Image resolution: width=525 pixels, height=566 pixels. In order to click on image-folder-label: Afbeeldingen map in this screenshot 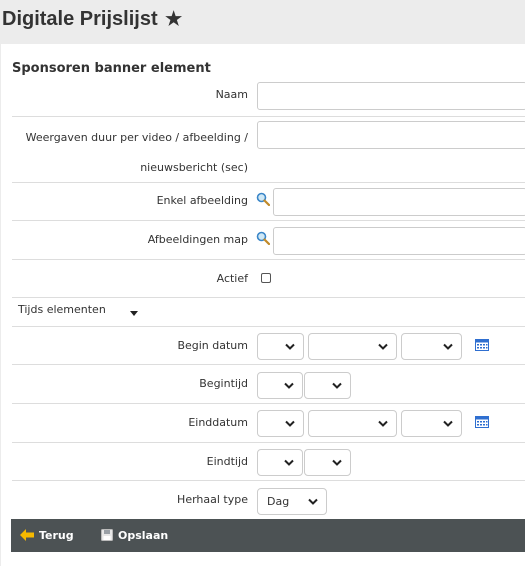, I will do `click(197, 239)`.